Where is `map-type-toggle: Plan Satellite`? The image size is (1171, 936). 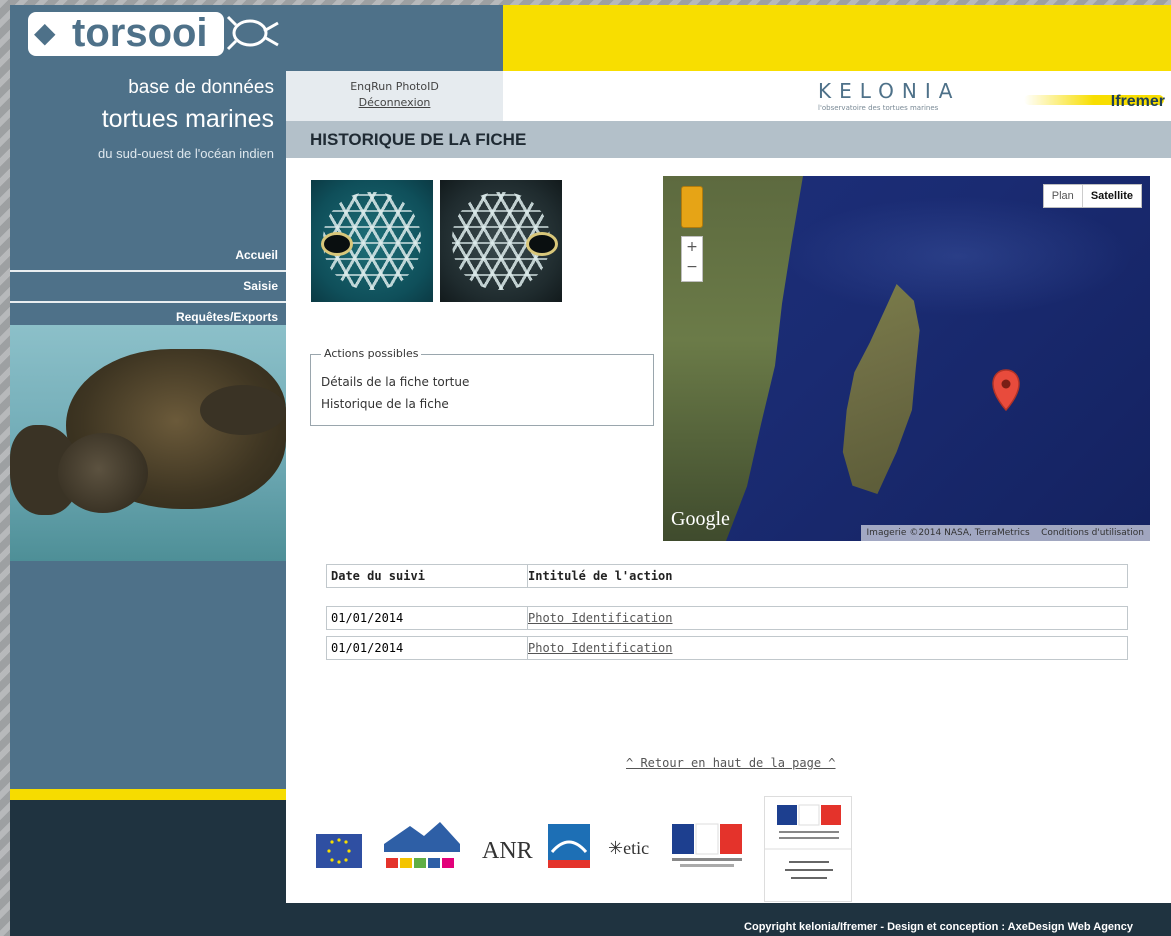
map-type-toggle: Plan Satellite is located at coordinates (1092, 196).